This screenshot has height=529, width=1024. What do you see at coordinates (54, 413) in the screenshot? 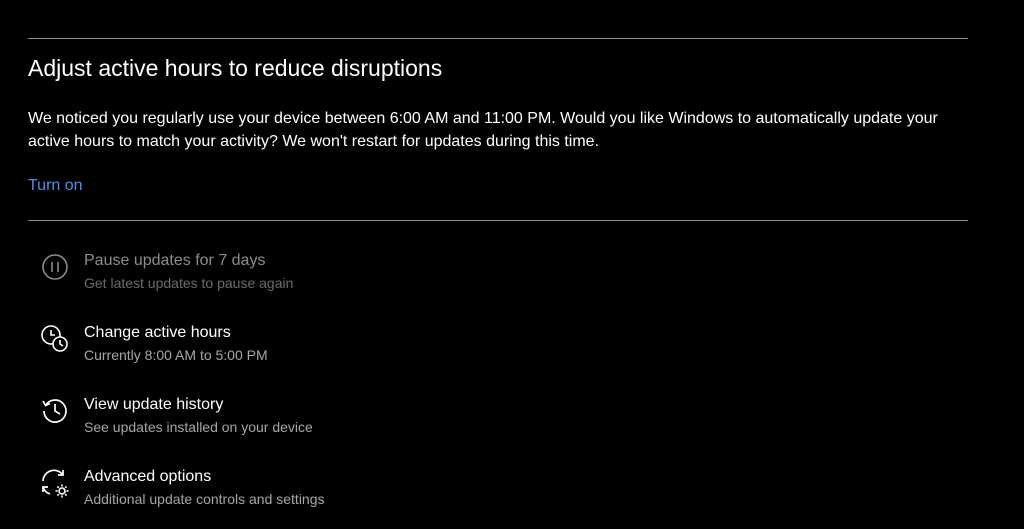
I see `history-icon` at bounding box center [54, 413].